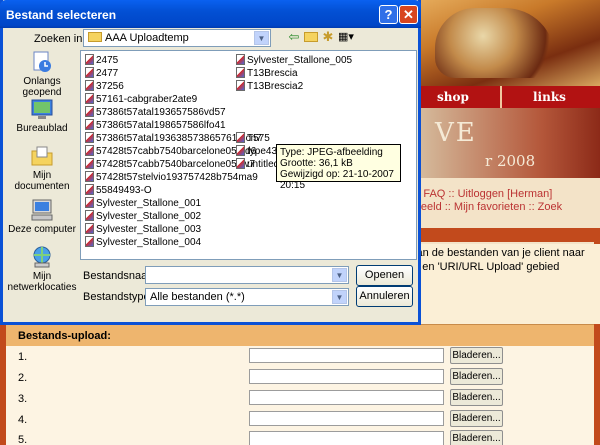  What do you see at coordinates (384, 296) in the screenshot?
I see `cancel-button: Annuleren` at bounding box center [384, 296].